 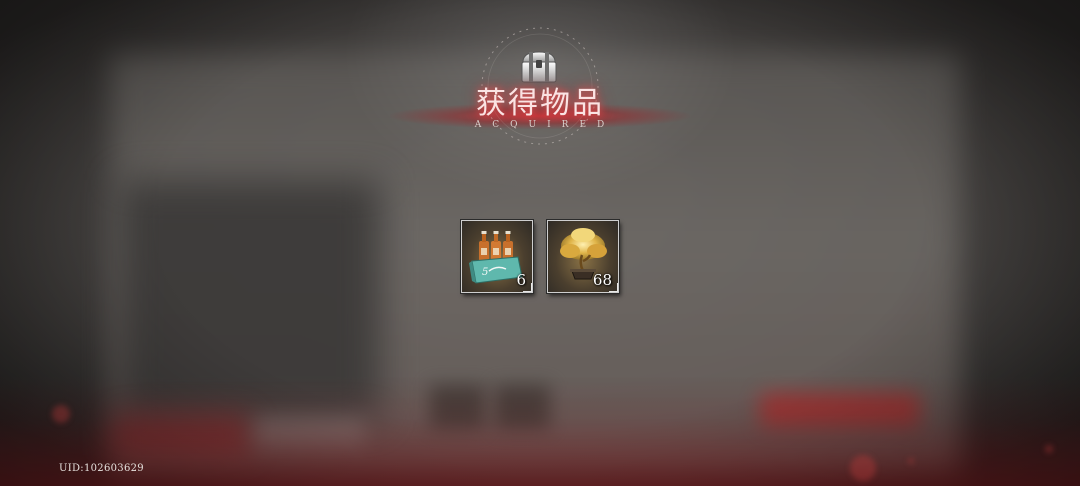 What do you see at coordinates (545, 125) in the screenshot?
I see `page-subtitle: ACQUIRED` at bounding box center [545, 125].